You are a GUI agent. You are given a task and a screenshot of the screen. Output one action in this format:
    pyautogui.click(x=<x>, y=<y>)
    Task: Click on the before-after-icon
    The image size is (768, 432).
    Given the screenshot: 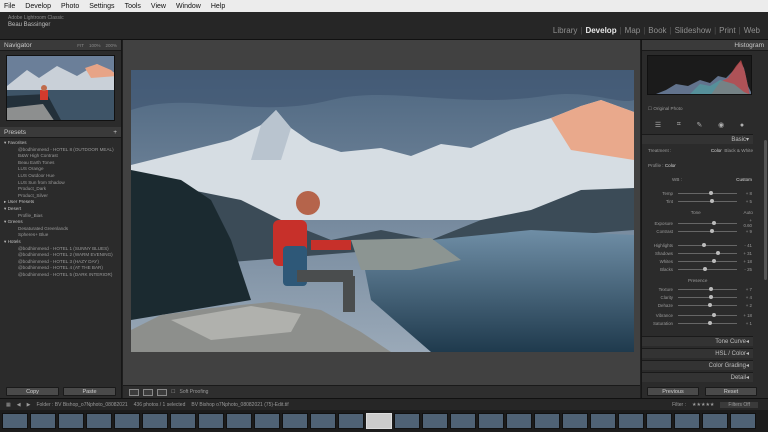 What is the action you would take?
    pyautogui.click(x=162, y=392)
    